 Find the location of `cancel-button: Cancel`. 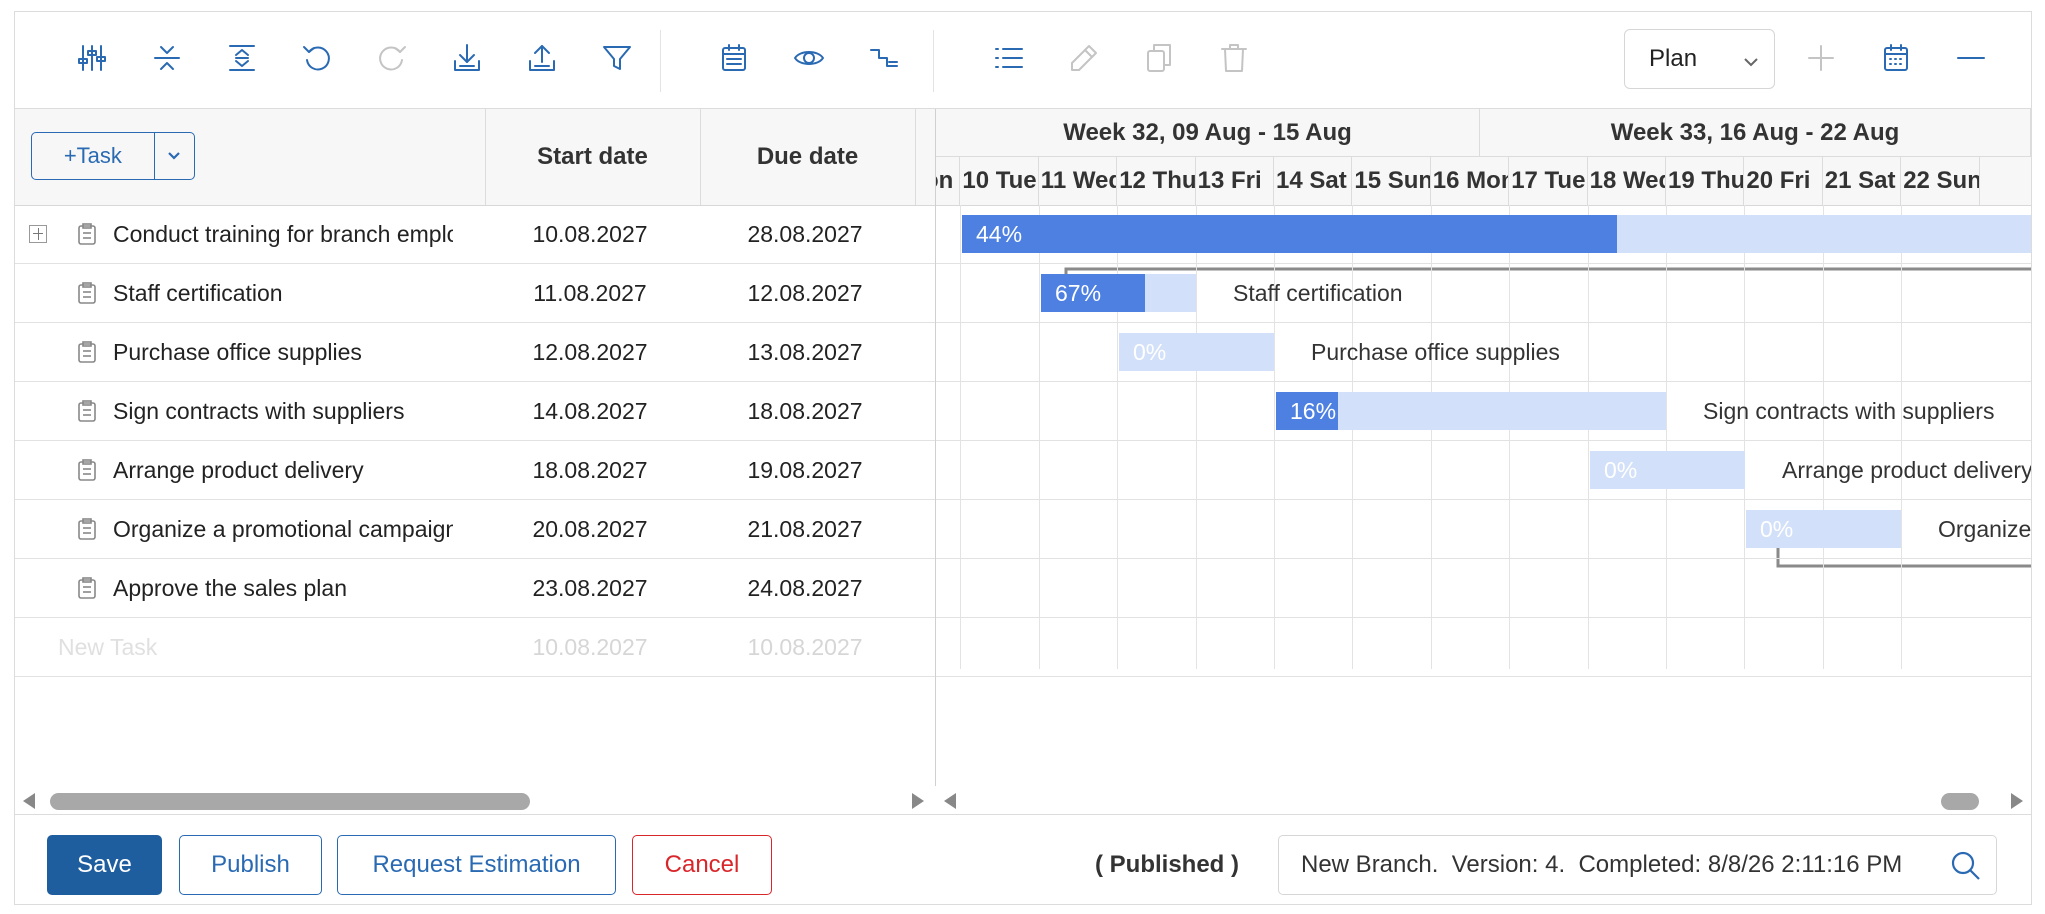

cancel-button: Cancel is located at coordinates (702, 865).